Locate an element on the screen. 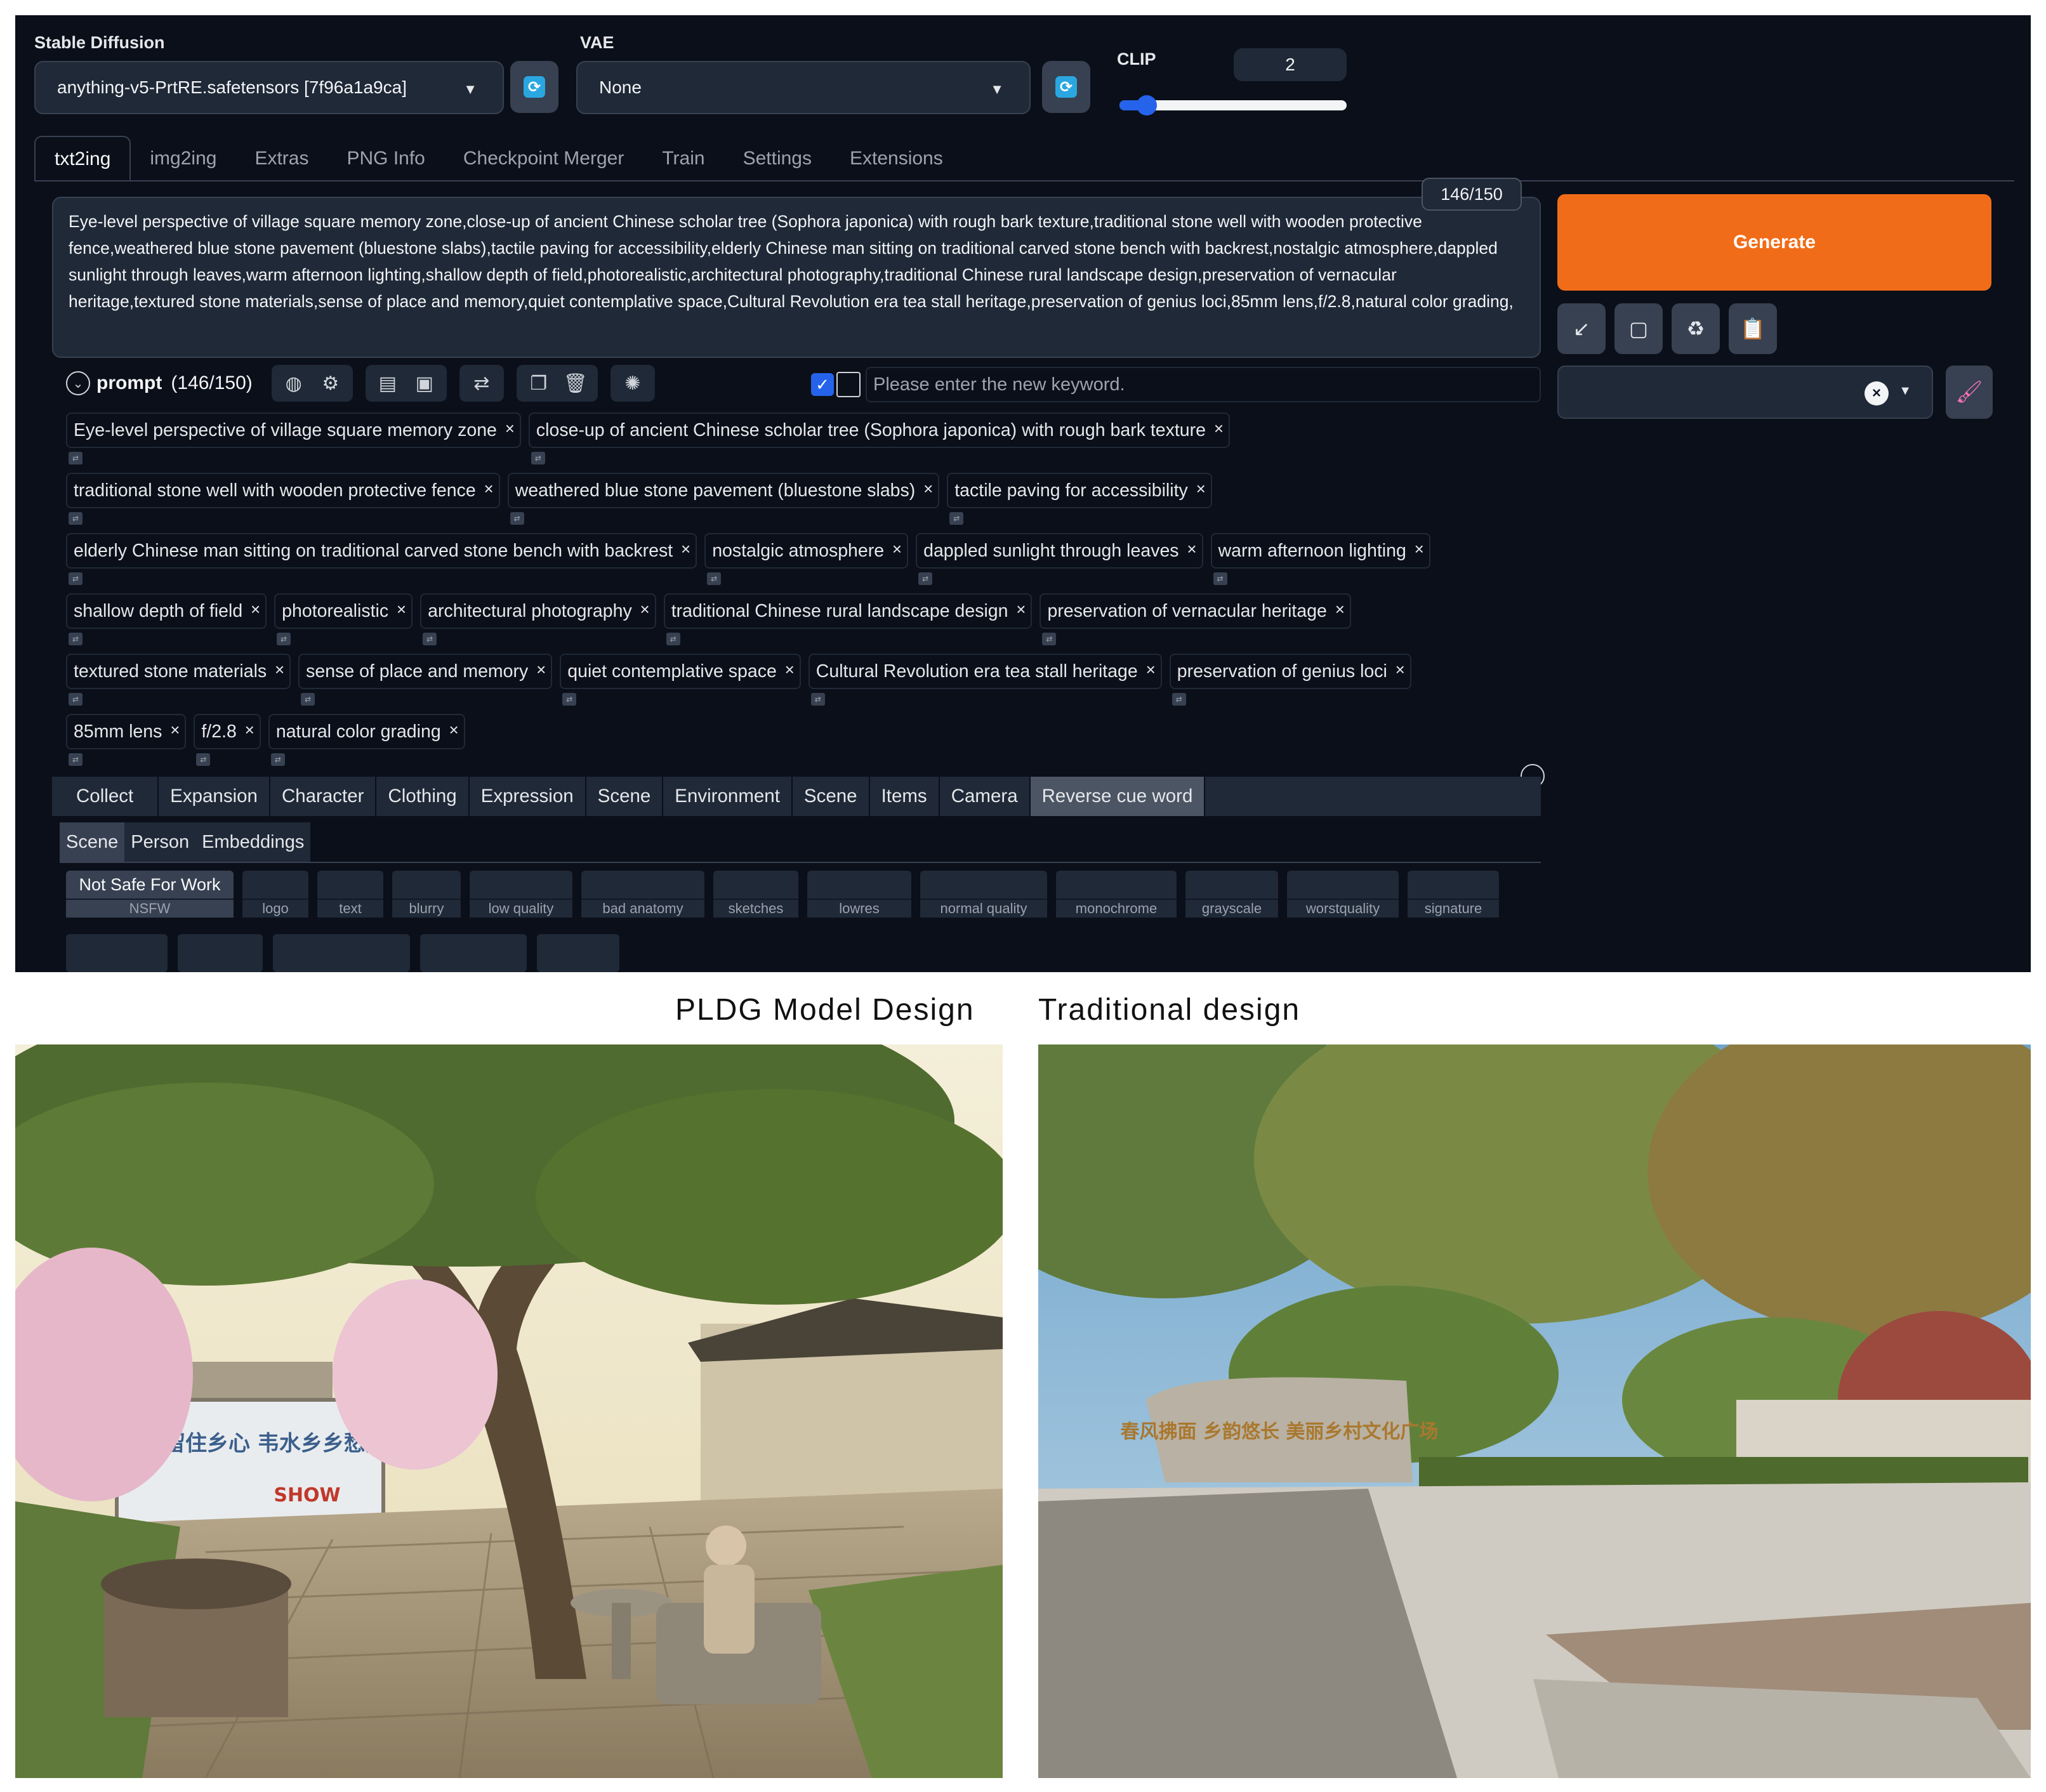 The image size is (2046, 1792). prompt-title: ⌄ prompt (146/150) is located at coordinates (159, 383).